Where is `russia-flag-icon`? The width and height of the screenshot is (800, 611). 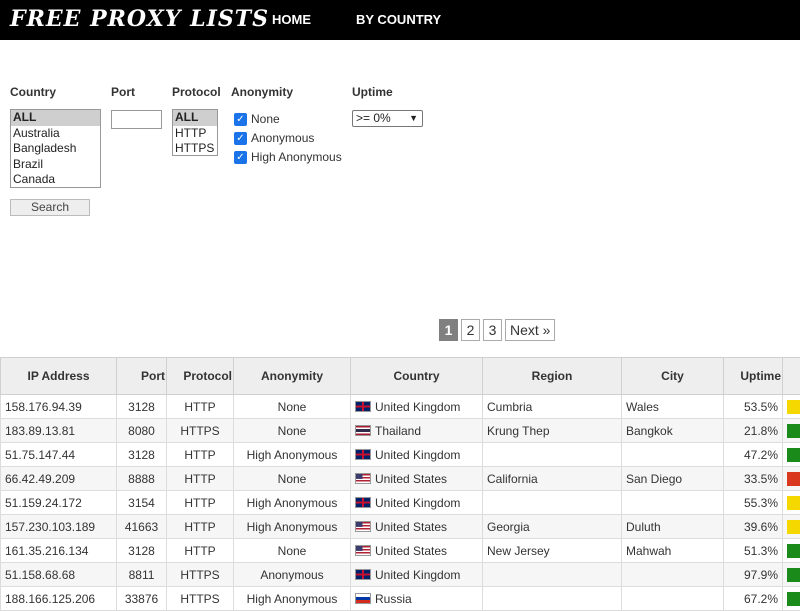 russia-flag-icon is located at coordinates (363, 598).